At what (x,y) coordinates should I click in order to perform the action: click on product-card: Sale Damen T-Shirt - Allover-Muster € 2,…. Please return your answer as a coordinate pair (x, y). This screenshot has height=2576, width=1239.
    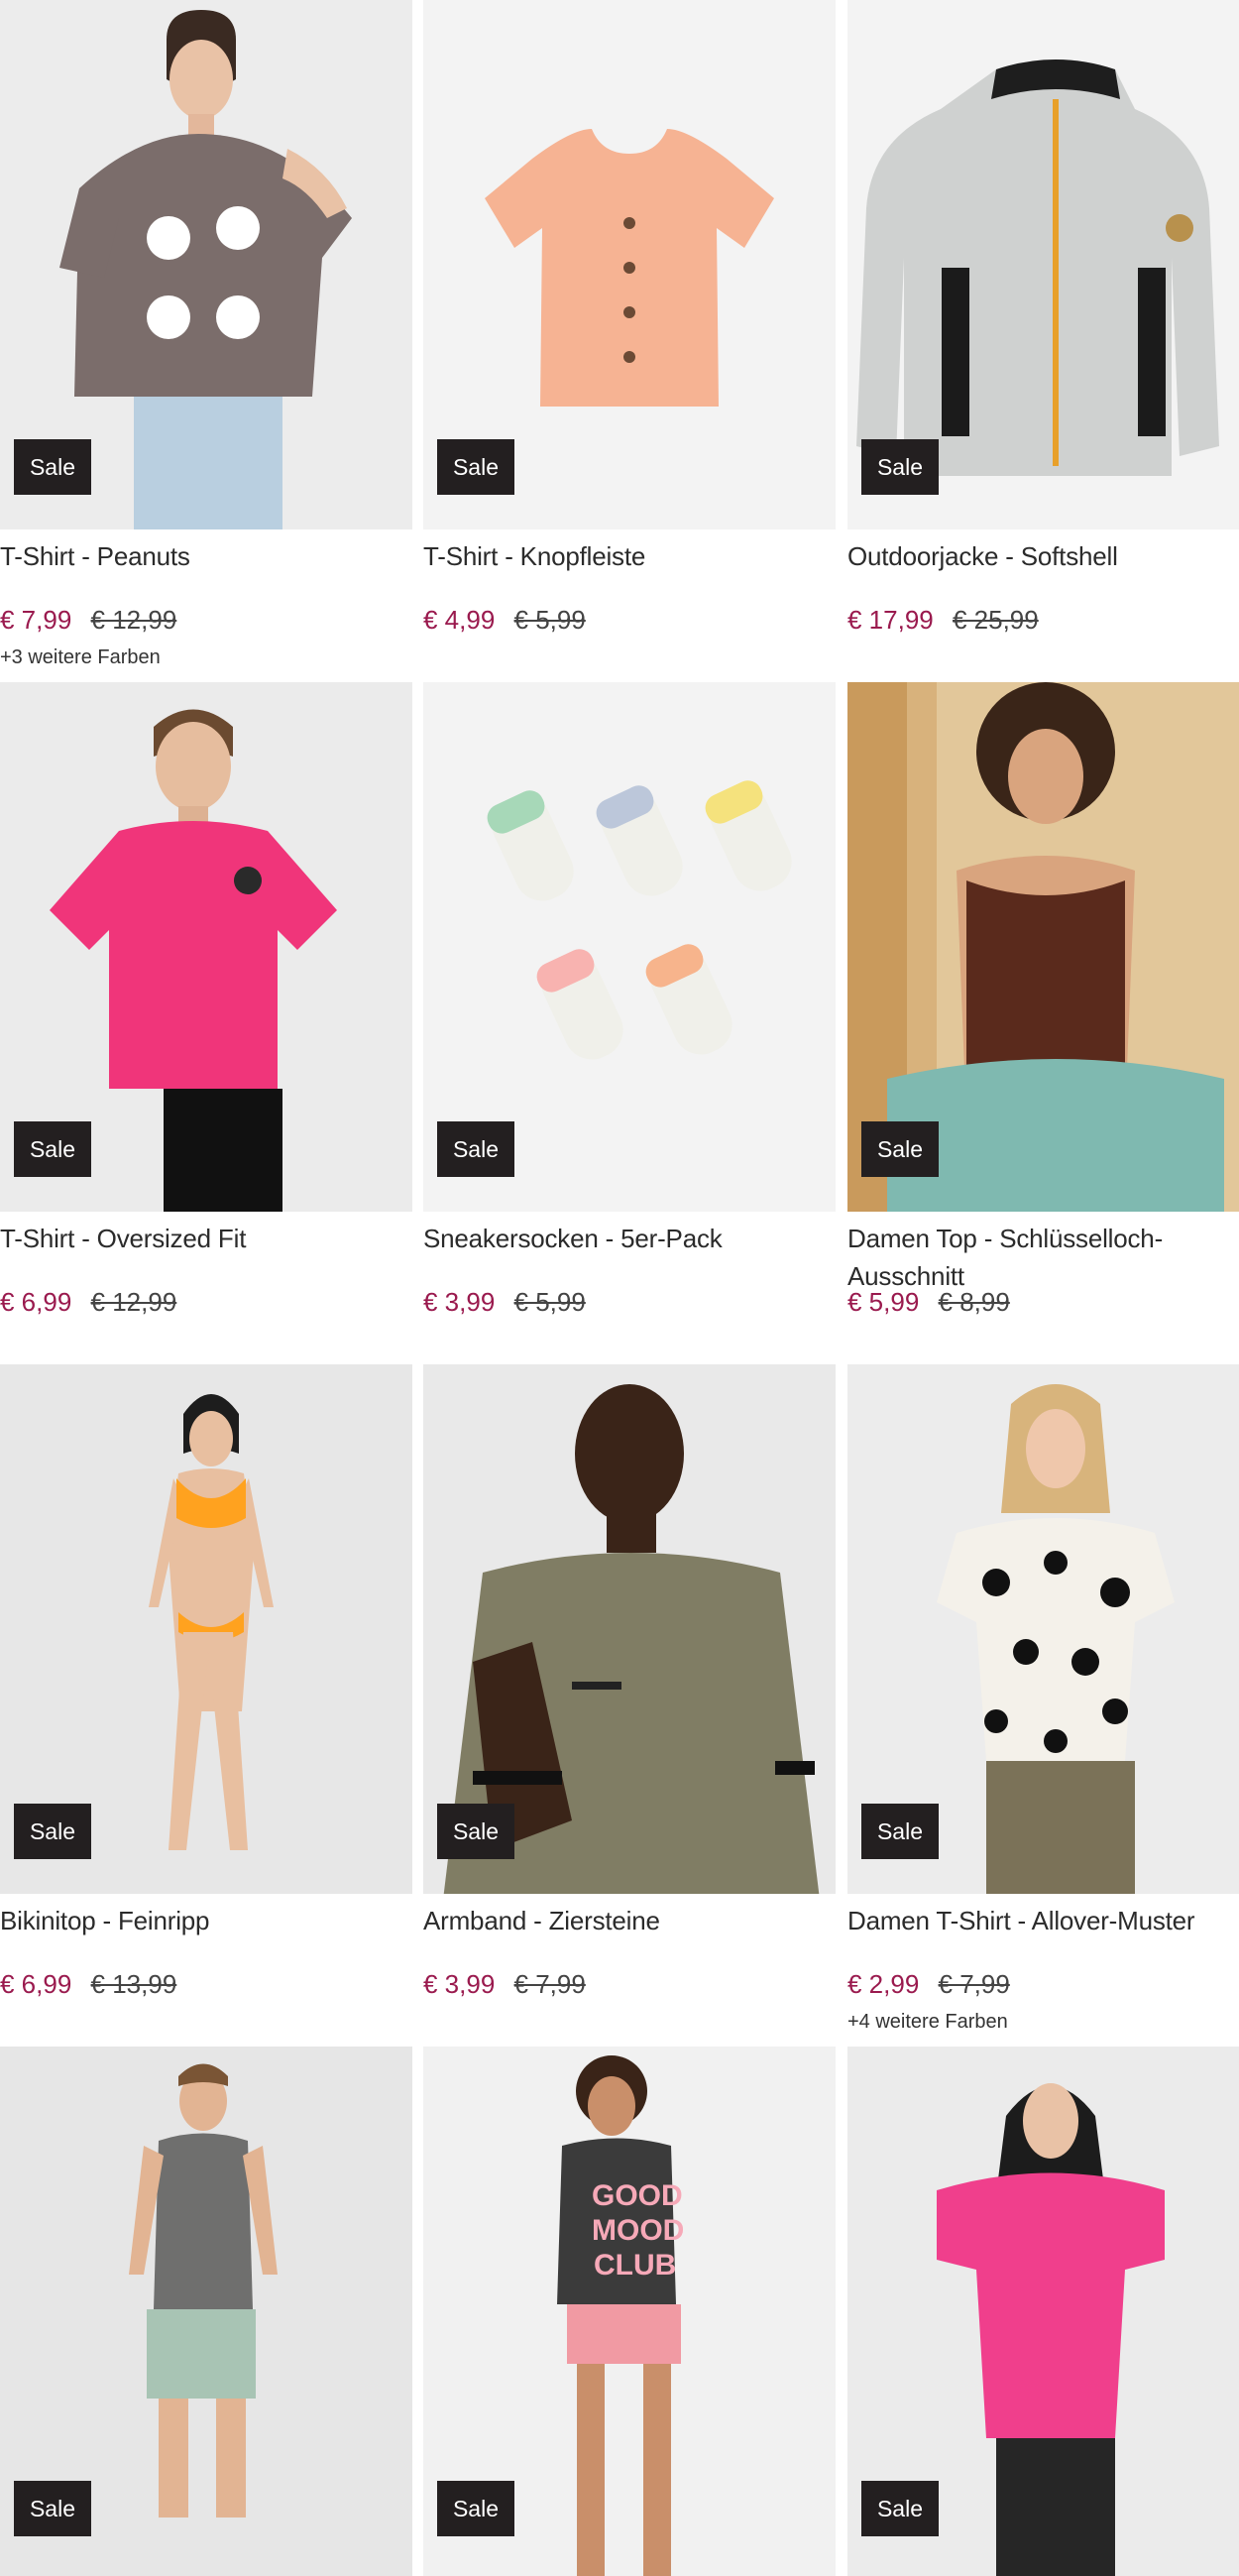
    Looking at the image, I should click on (1043, 1699).